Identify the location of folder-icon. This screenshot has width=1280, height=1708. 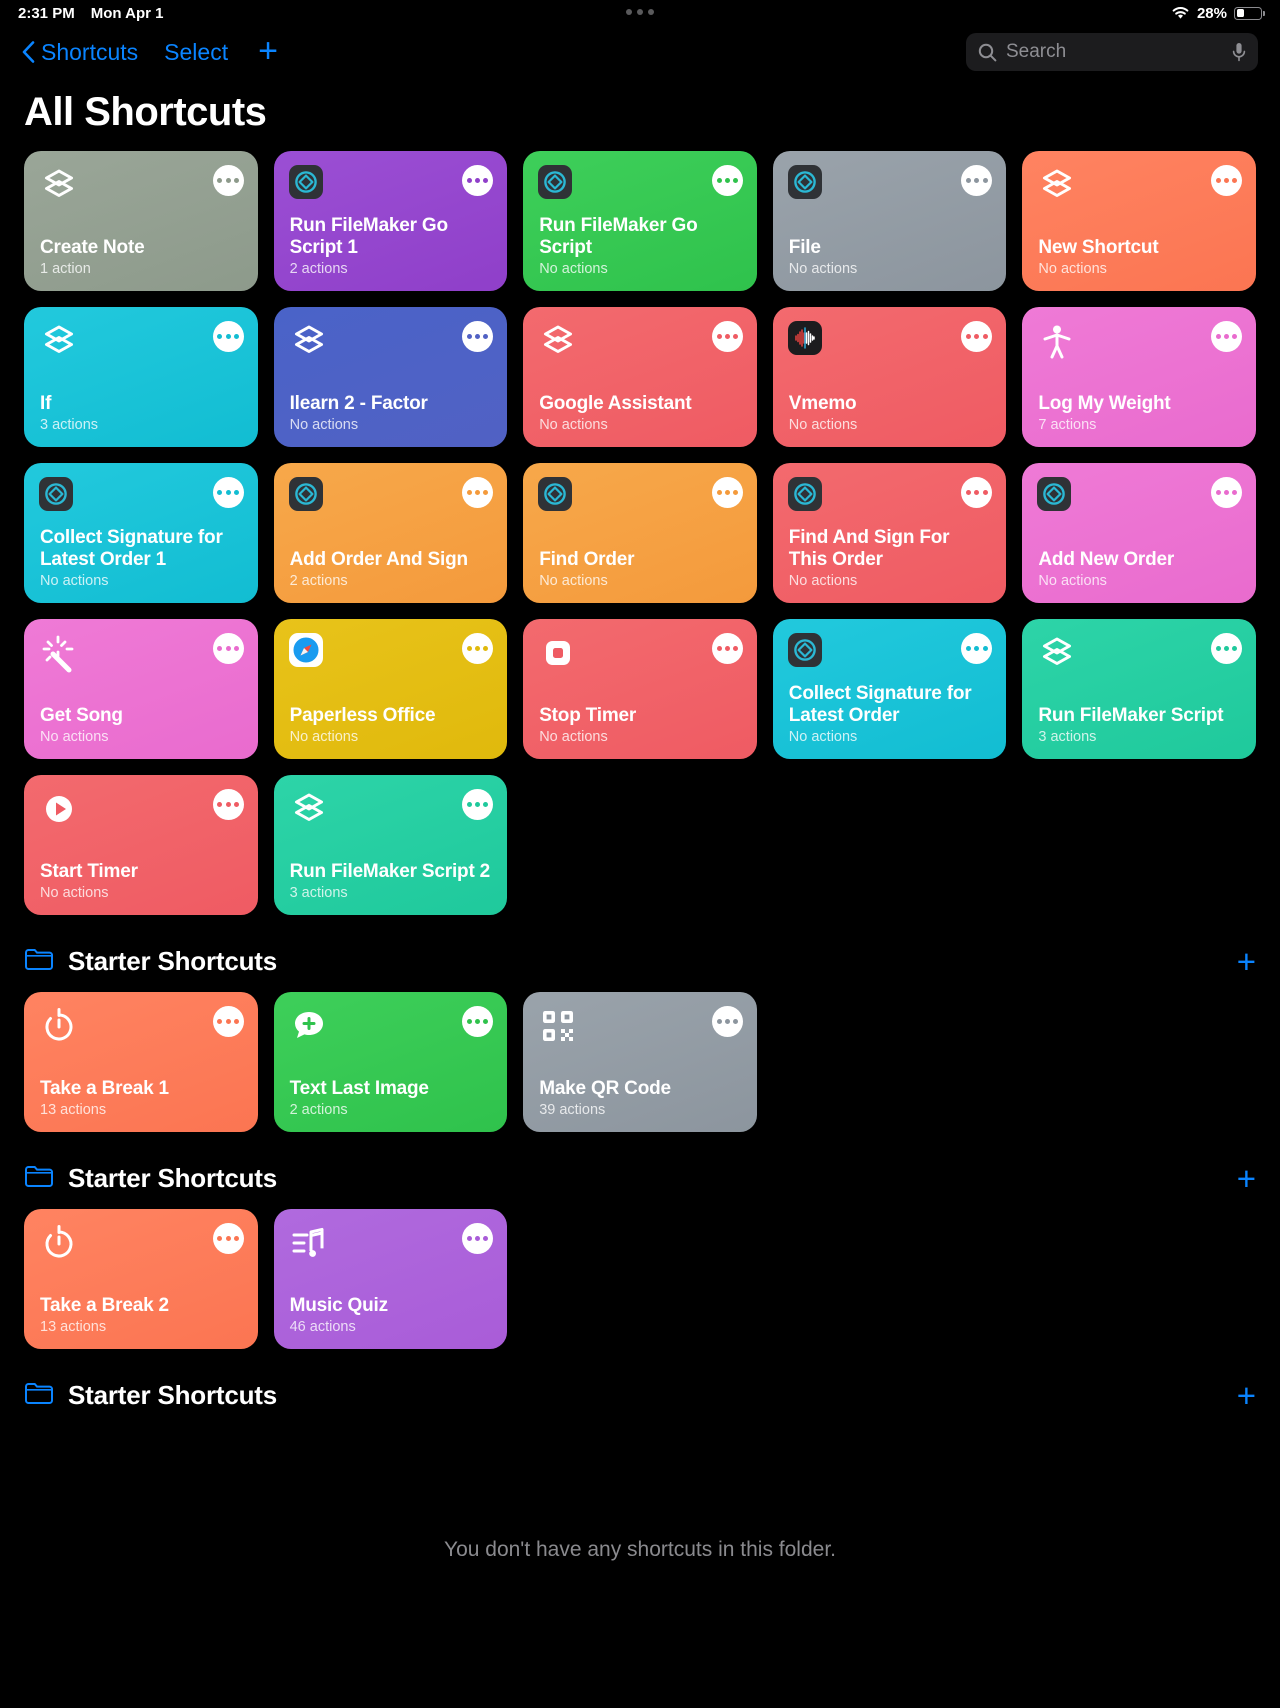
(39, 1395).